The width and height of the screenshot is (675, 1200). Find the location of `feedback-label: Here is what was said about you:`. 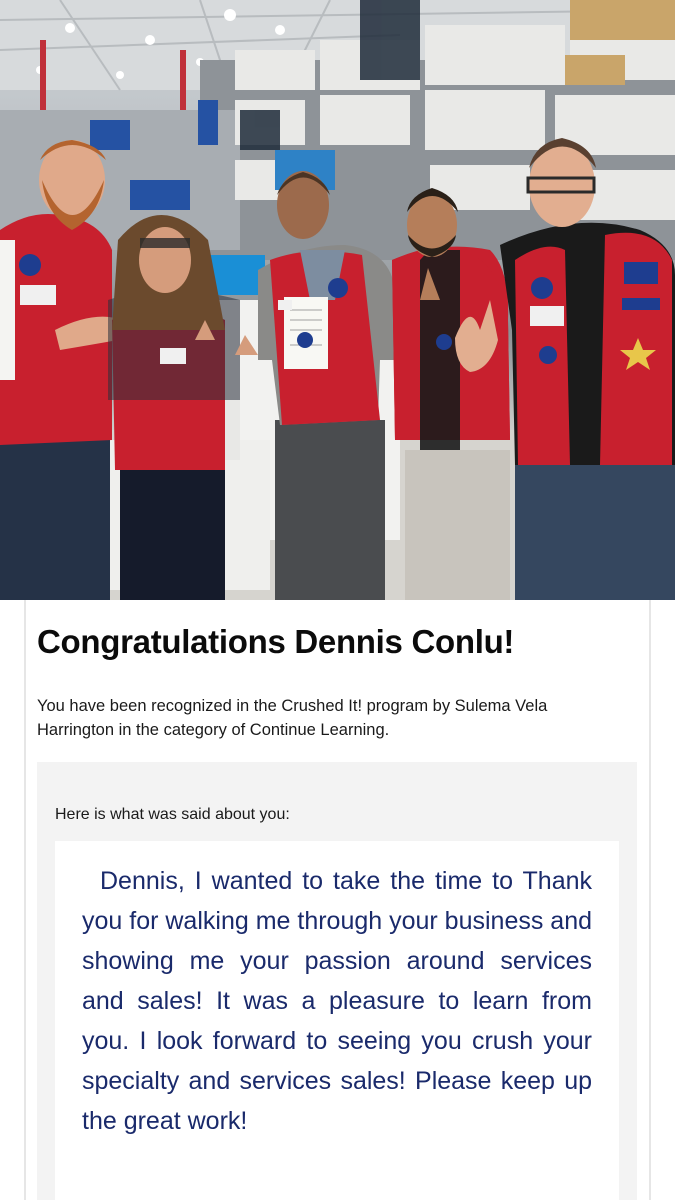

feedback-label: Here is what was said about you: is located at coordinates (172, 814).